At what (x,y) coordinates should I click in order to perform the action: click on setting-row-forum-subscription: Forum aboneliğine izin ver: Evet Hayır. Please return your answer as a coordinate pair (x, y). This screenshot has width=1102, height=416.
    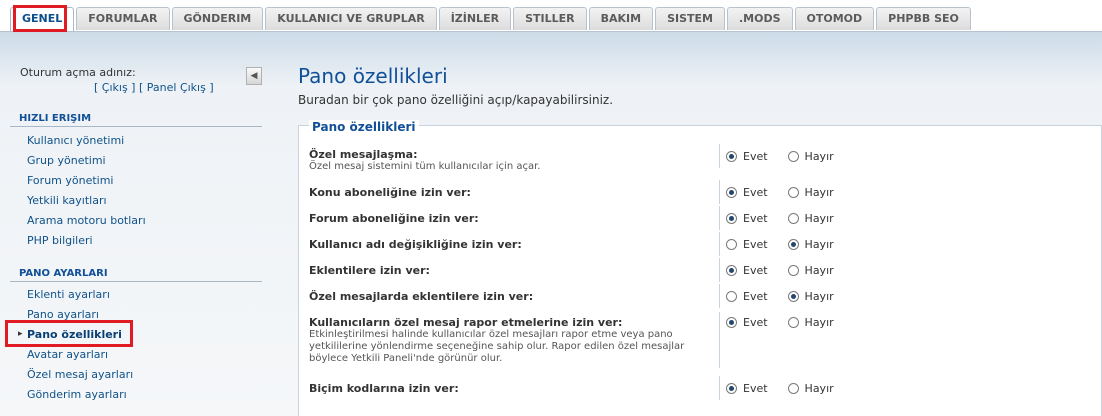
    Looking at the image, I should click on (699, 218).